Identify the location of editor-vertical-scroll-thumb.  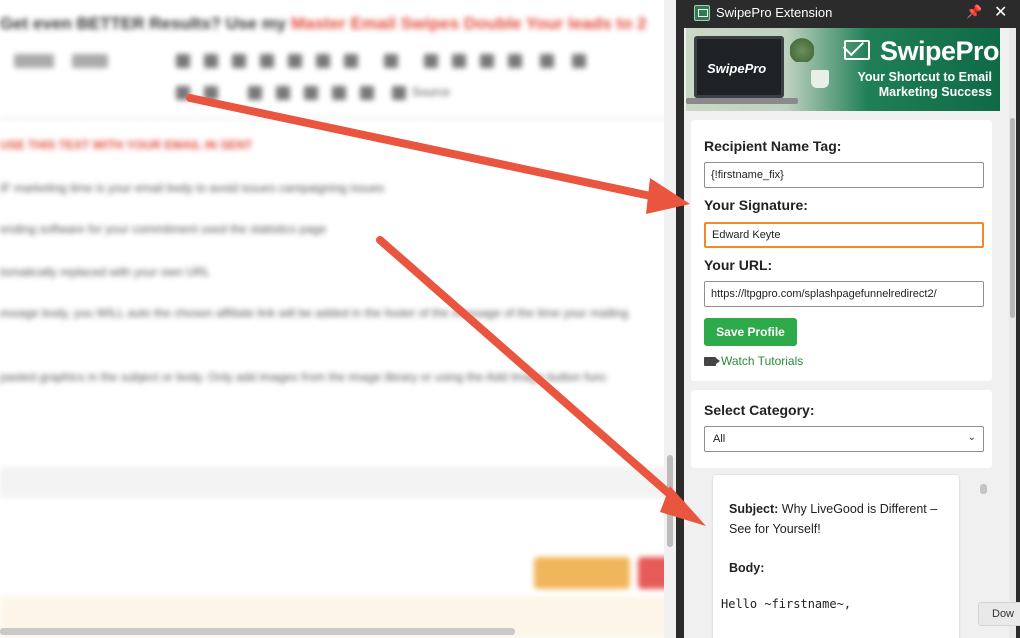
(670, 501).